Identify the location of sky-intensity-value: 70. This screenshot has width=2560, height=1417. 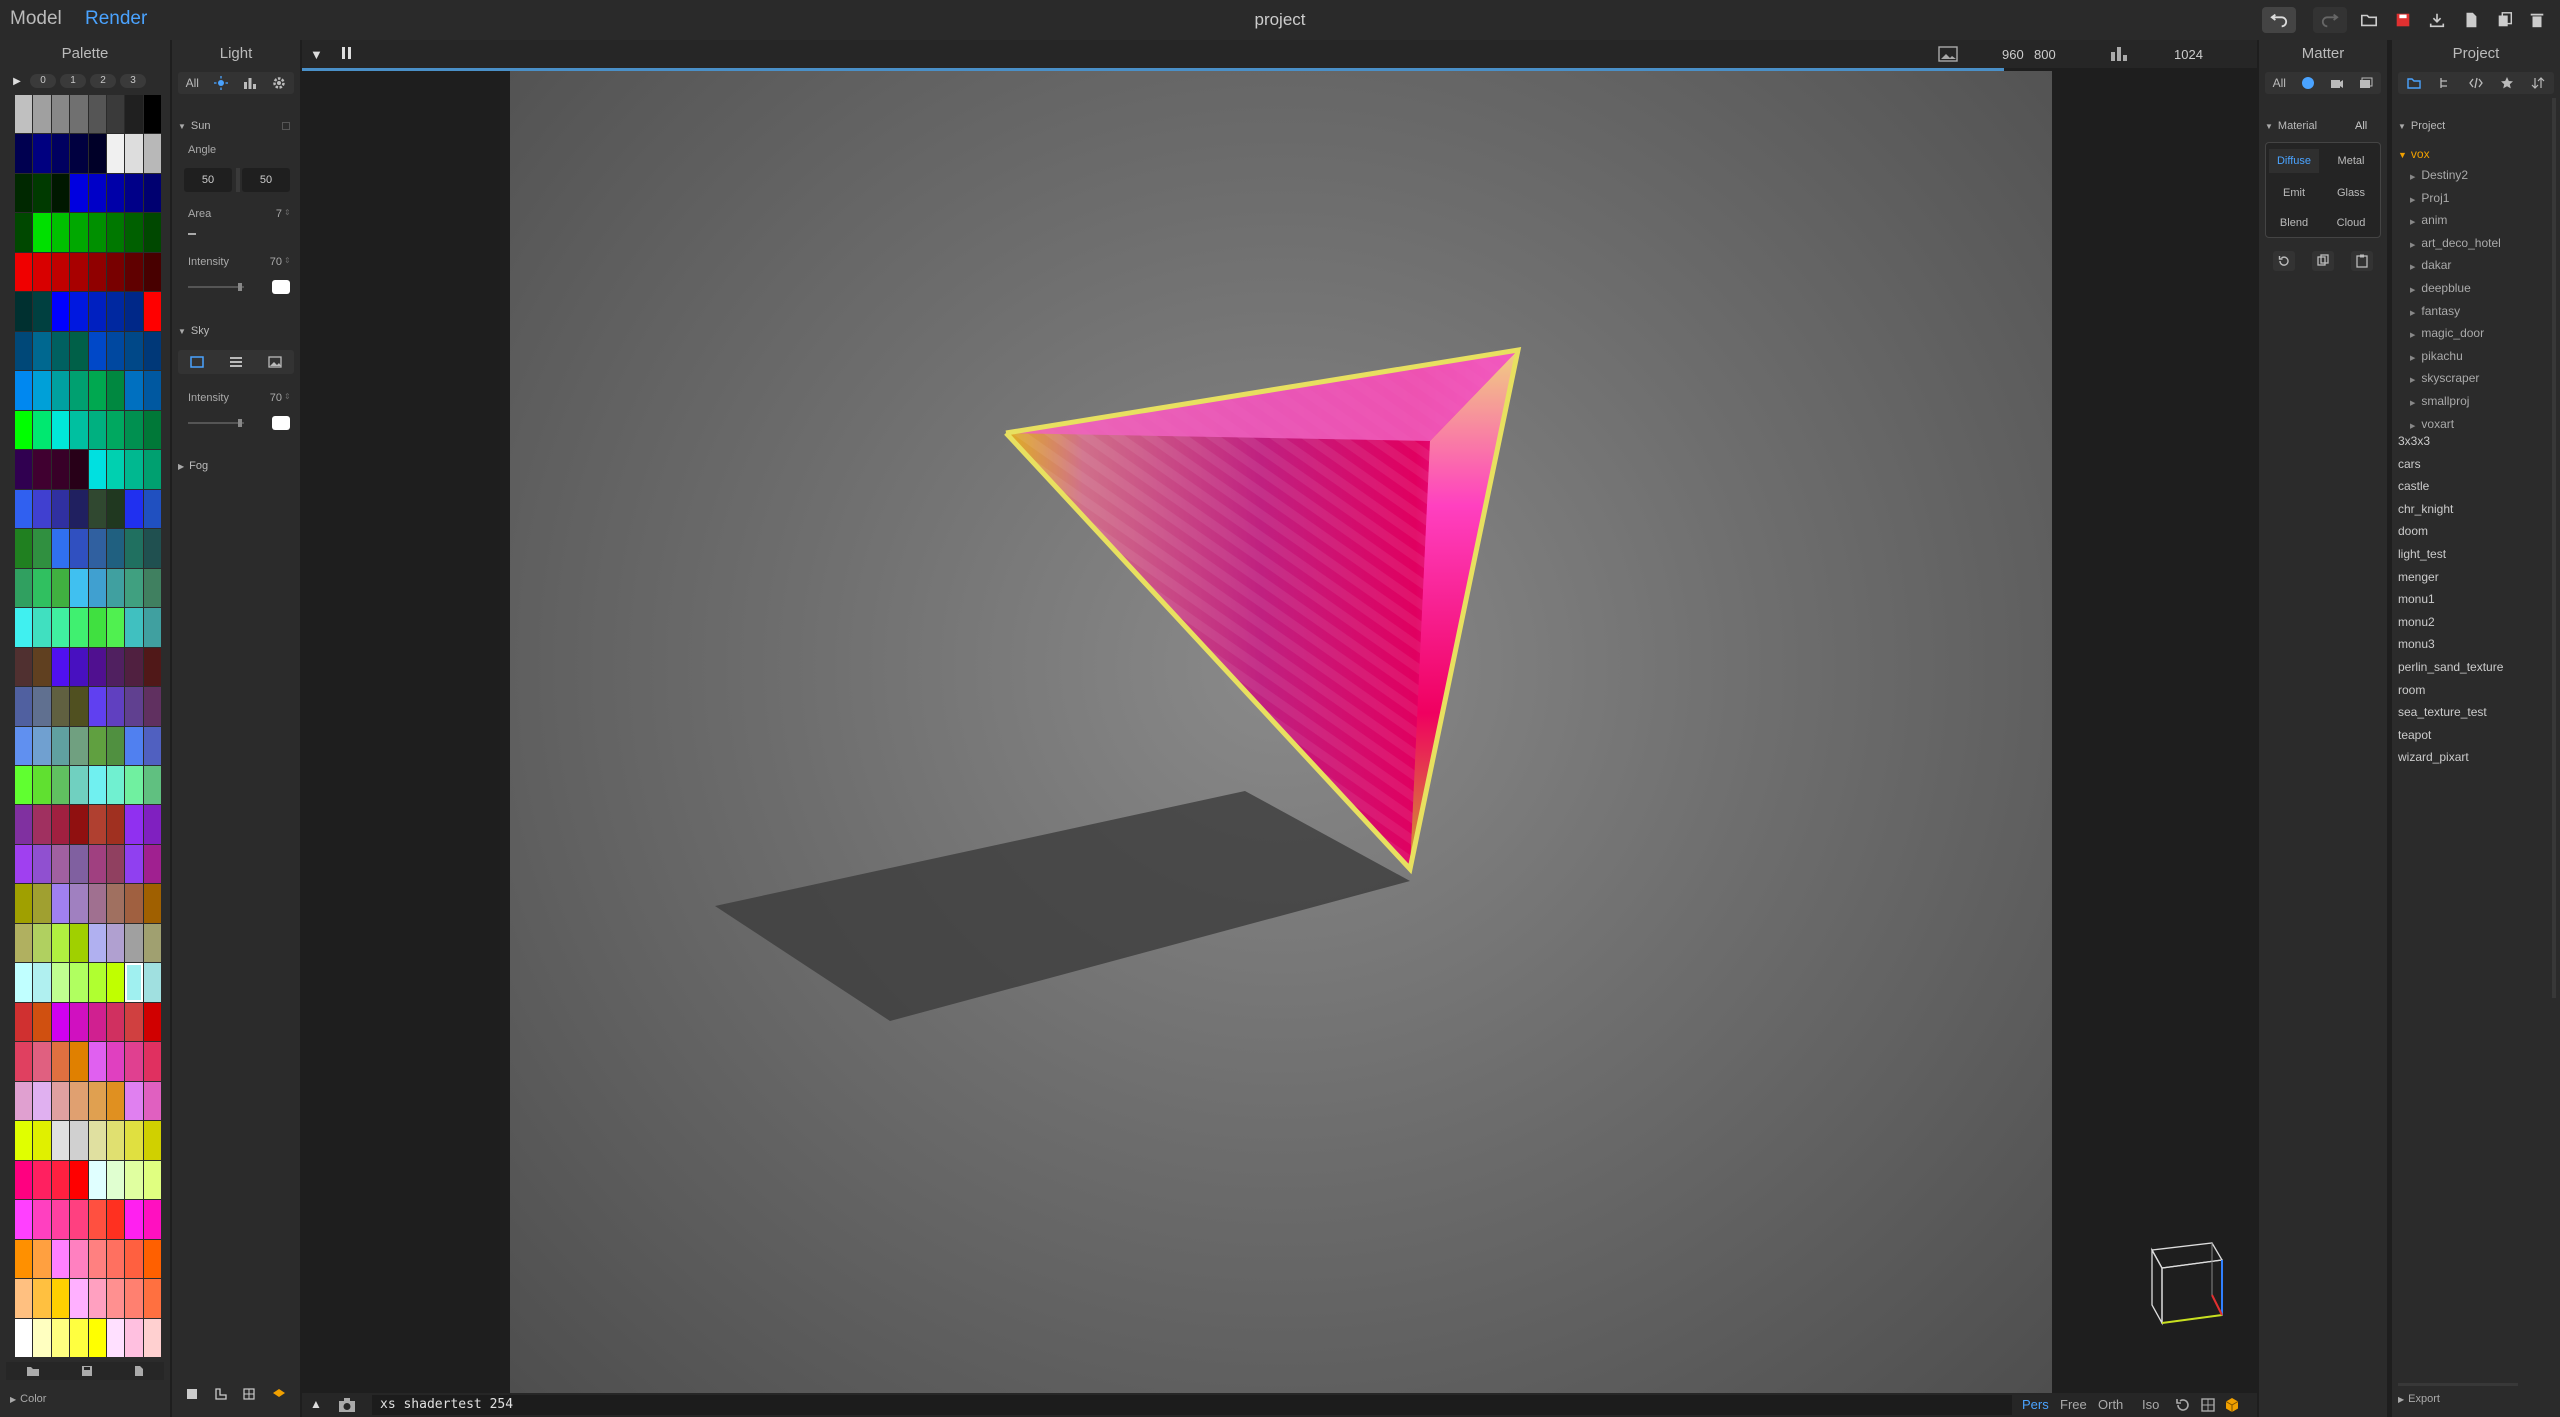
(267, 398).